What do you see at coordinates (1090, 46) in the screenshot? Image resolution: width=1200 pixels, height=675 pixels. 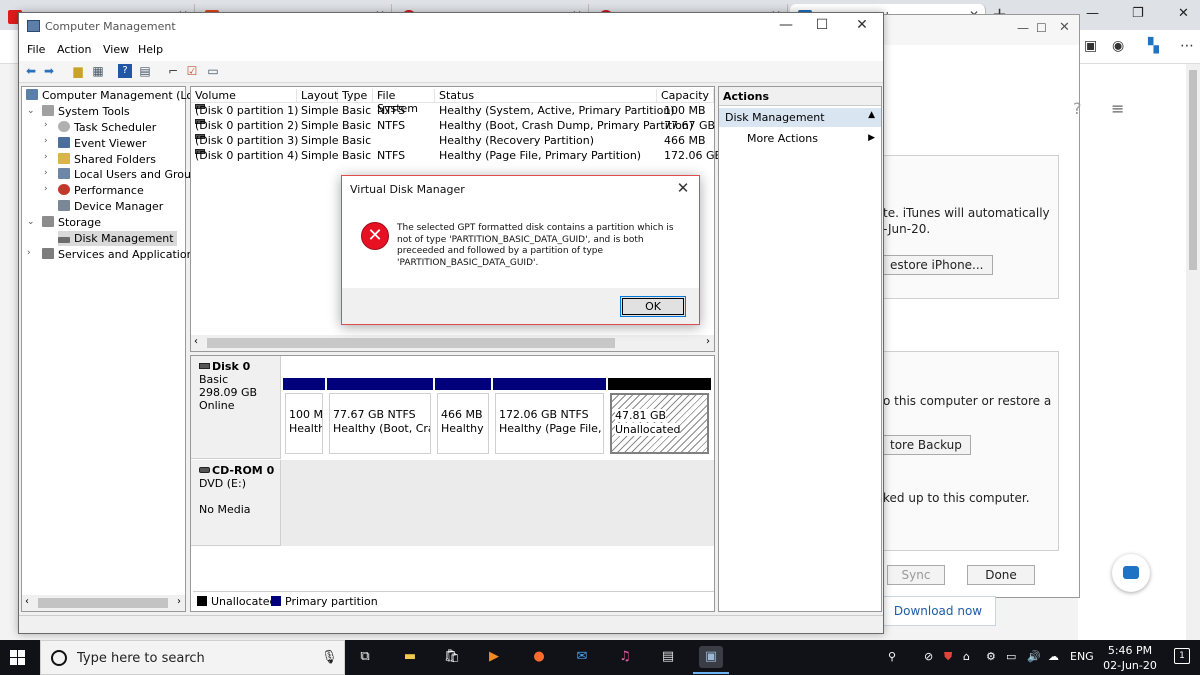 I see `reading-view-icon: ▣` at bounding box center [1090, 46].